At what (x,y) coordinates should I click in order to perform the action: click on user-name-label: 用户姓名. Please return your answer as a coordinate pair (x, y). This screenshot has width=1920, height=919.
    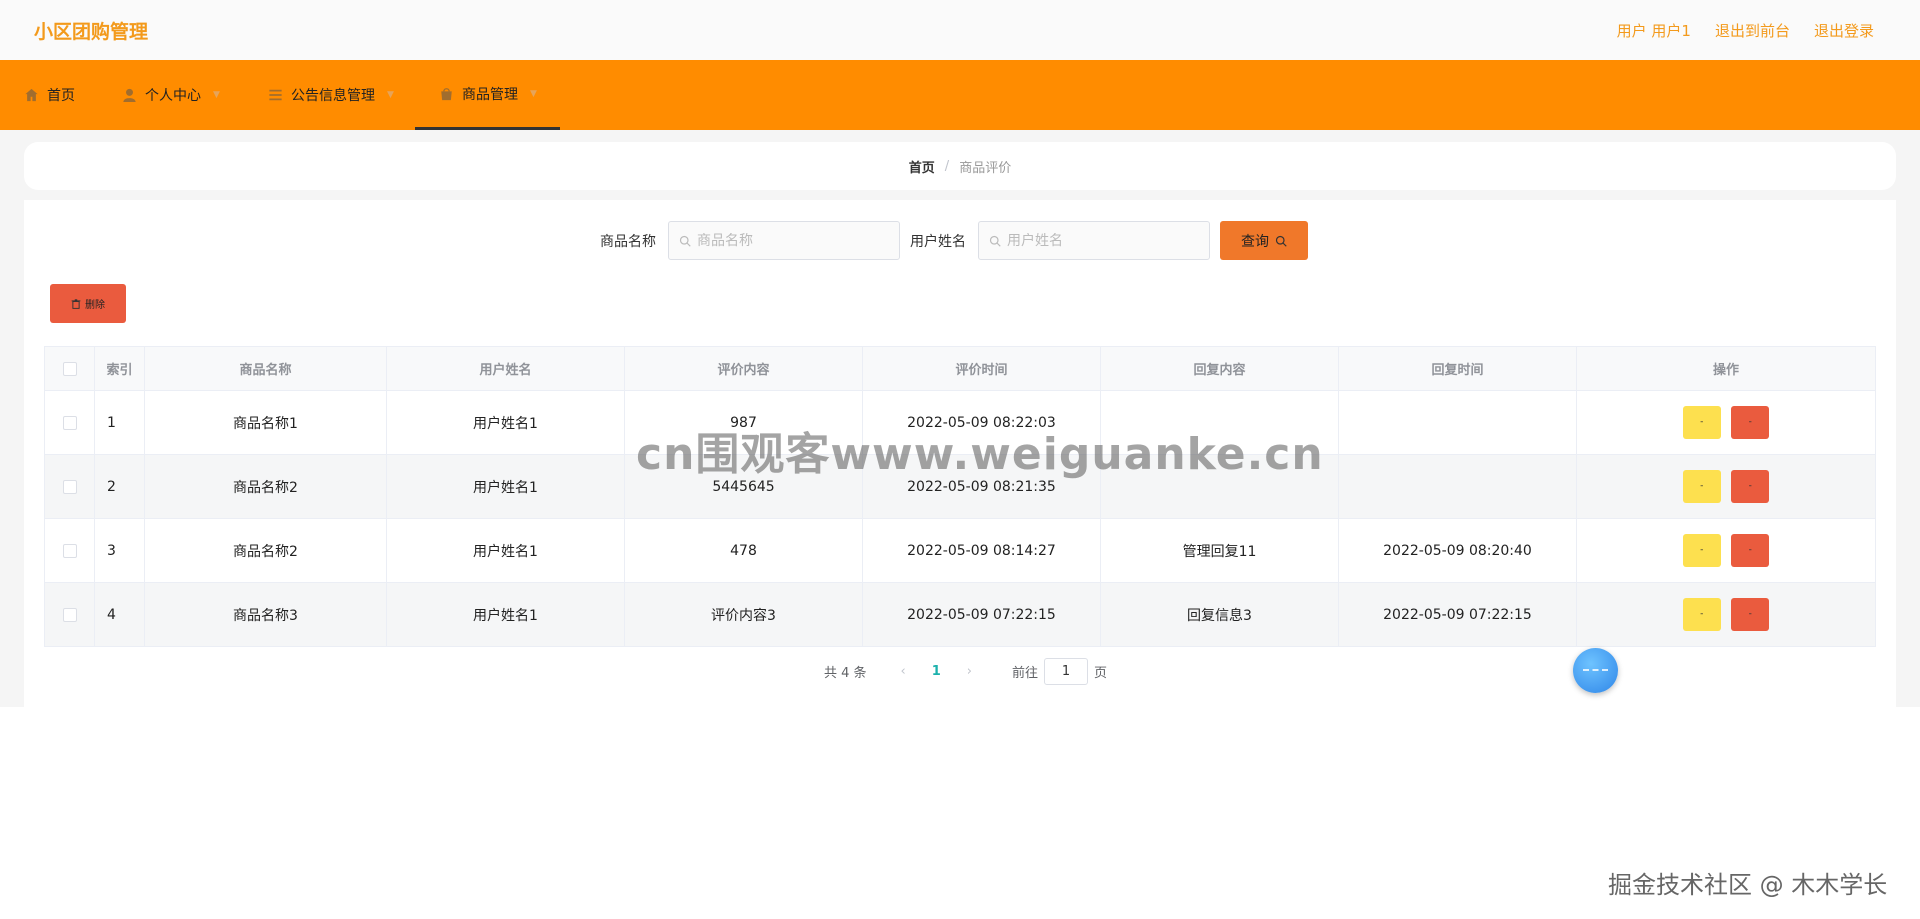
    Looking at the image, I should click on (938, 241).